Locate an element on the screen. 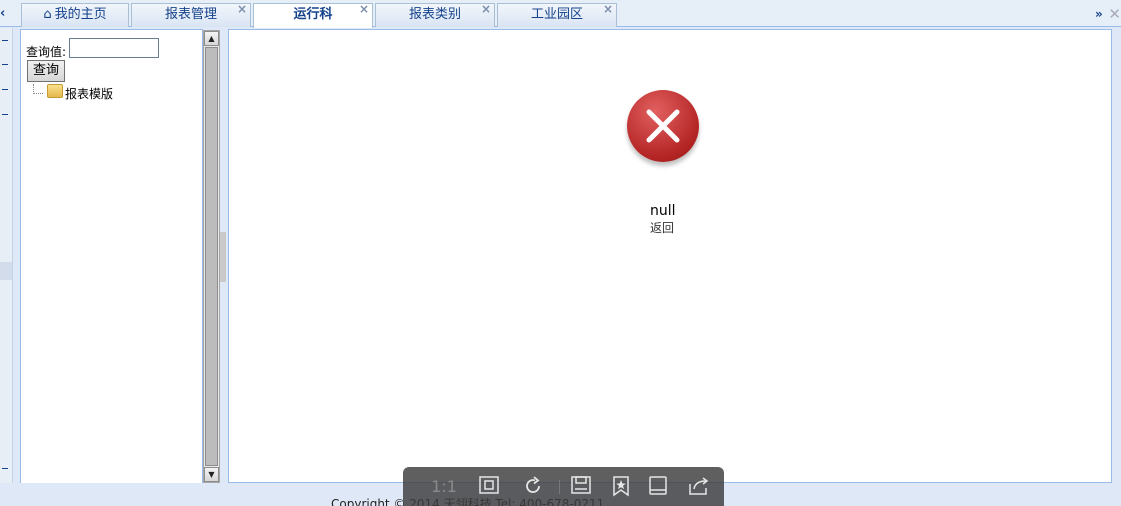  tab-report-management: 报表管理 × is located at coordinates (191, 13).